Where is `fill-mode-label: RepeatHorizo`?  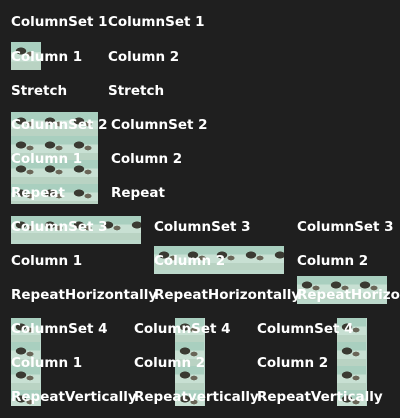 fill-mode-label: RepeatHorizo is located at coordinates (348, 295).